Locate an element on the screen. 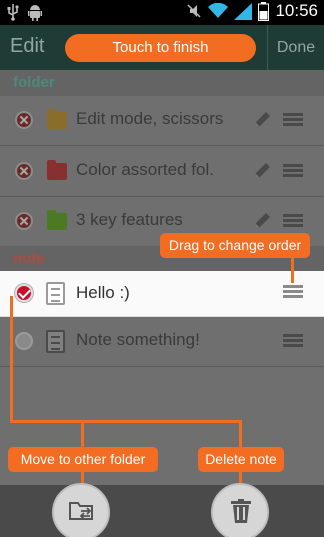 The image size is (324, 537). bottom-bar is located at coordinates (162, 511).